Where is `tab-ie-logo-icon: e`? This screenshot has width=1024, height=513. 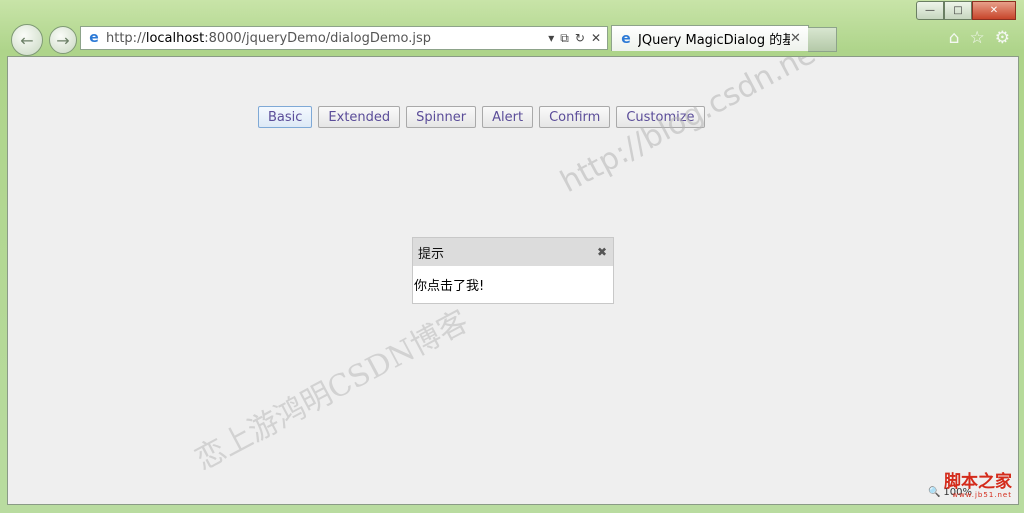 tab-ie-logo-icon: e is located at coordinates (626, 38).